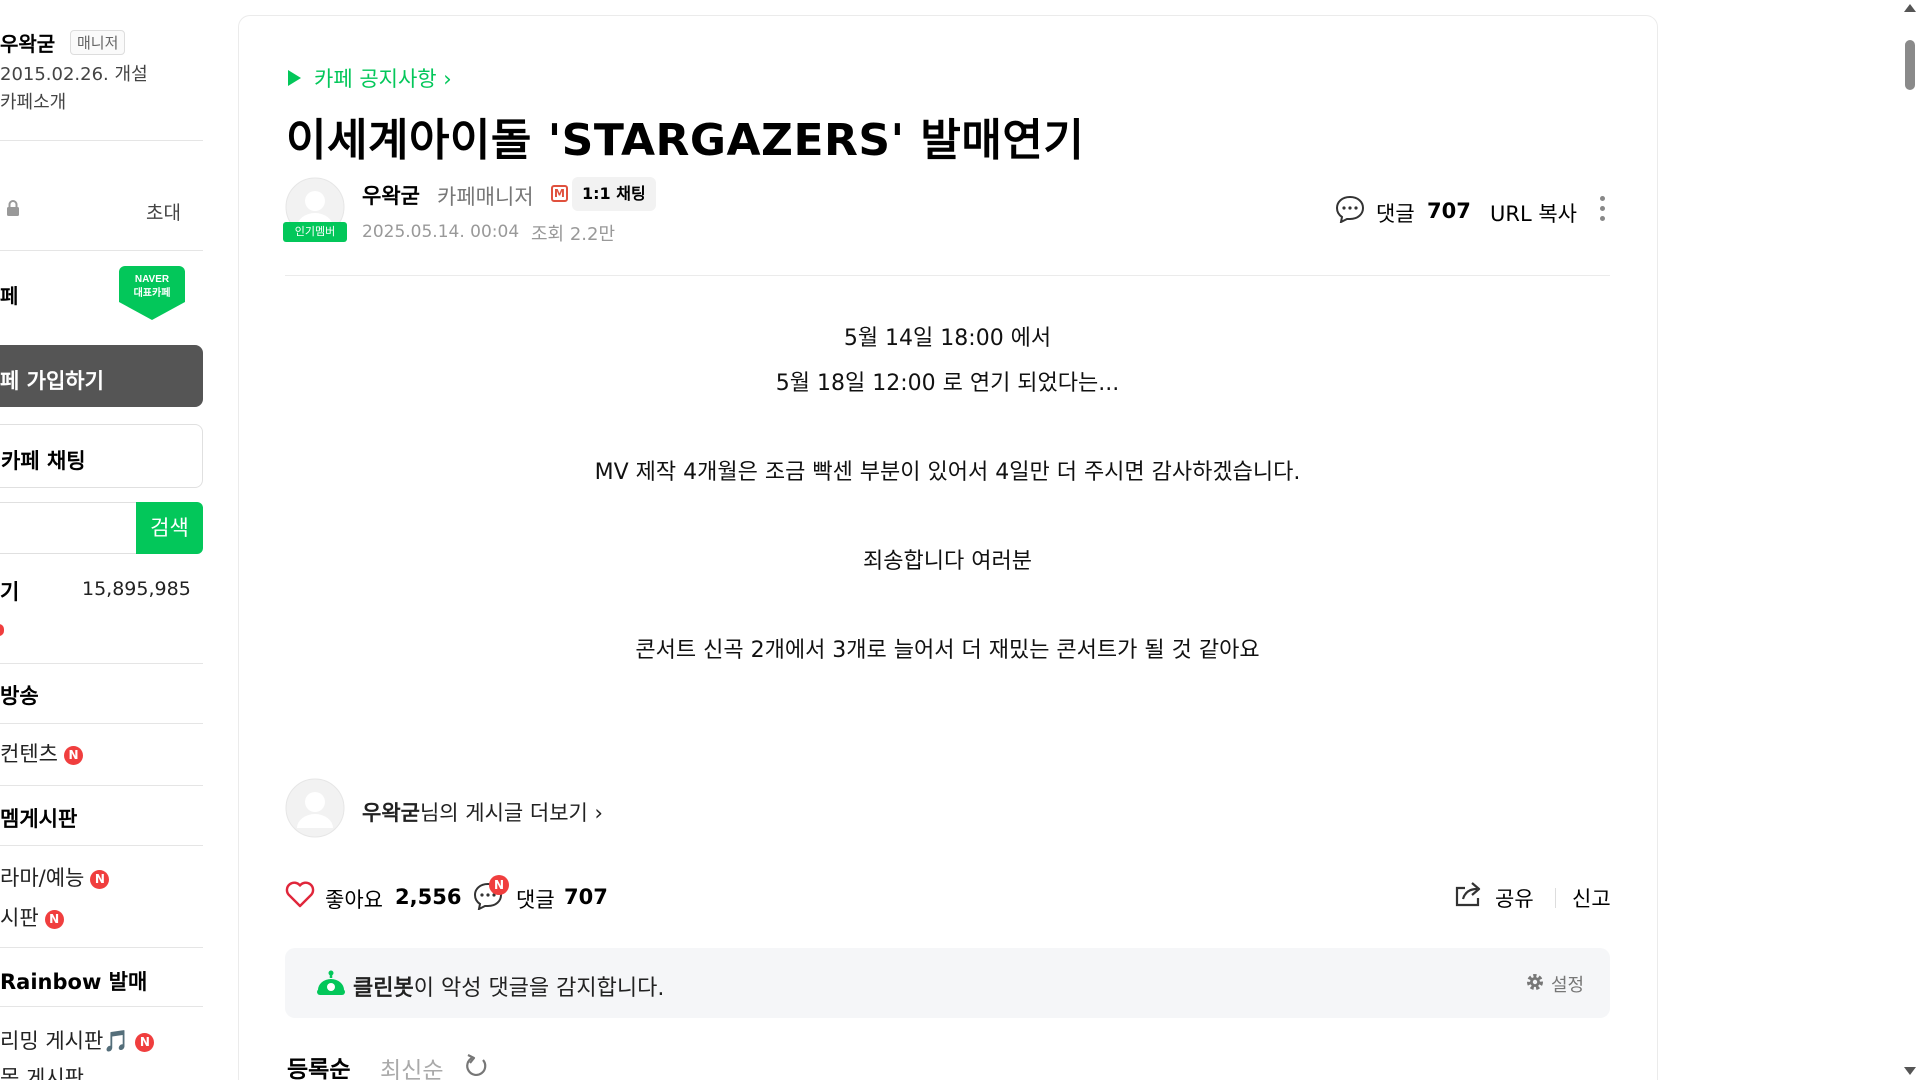 The height and width of the screenshot is (1080, 1920). Describe the element at coordinates (499, 885) in the screenshot. I see `new-comment-badge: N` at that location.